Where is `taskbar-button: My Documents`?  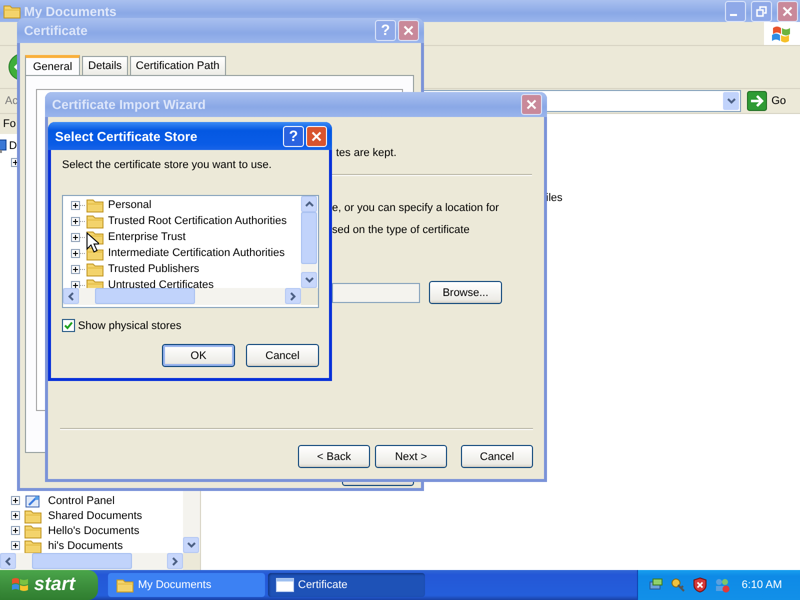
taskbar-button: My Documents is located at coordinates (186, 585).